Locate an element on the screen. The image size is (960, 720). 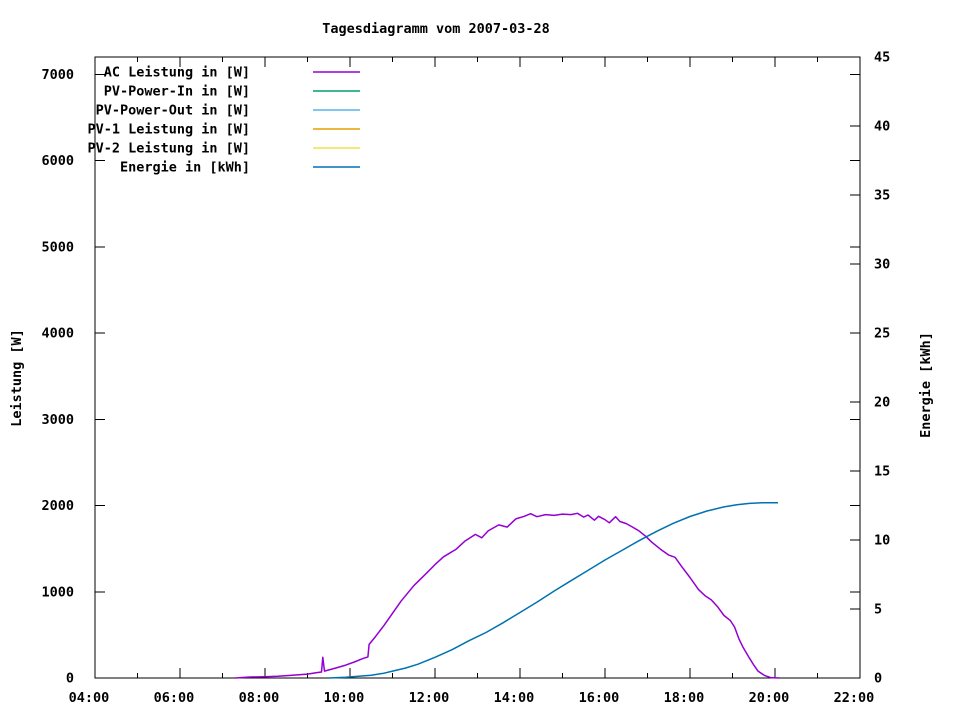
legend-label-pv-power-out: PV-Power-Out in [W] is located at coordinates (173, 111).